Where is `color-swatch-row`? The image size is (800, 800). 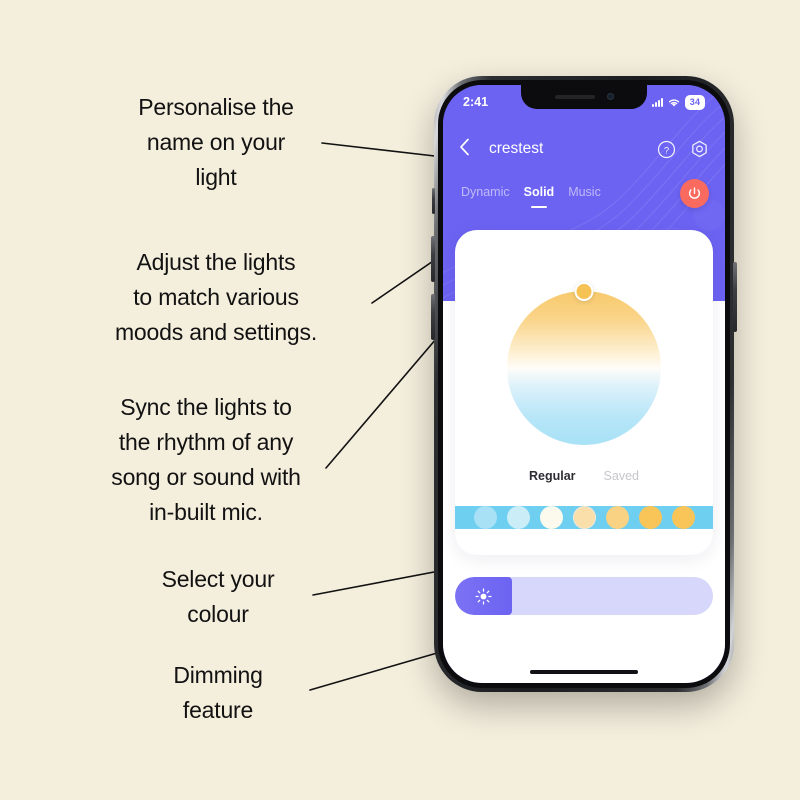
color-swatch-row is located at coordinates (584, 517).